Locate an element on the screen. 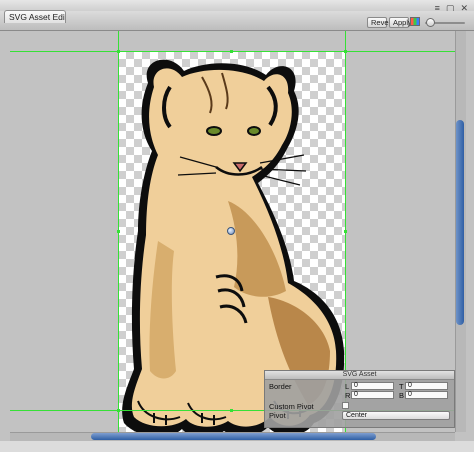 The width and height of the screenshot is (474, 452). border-l-field: 0 is located at coordinates (372, 386).